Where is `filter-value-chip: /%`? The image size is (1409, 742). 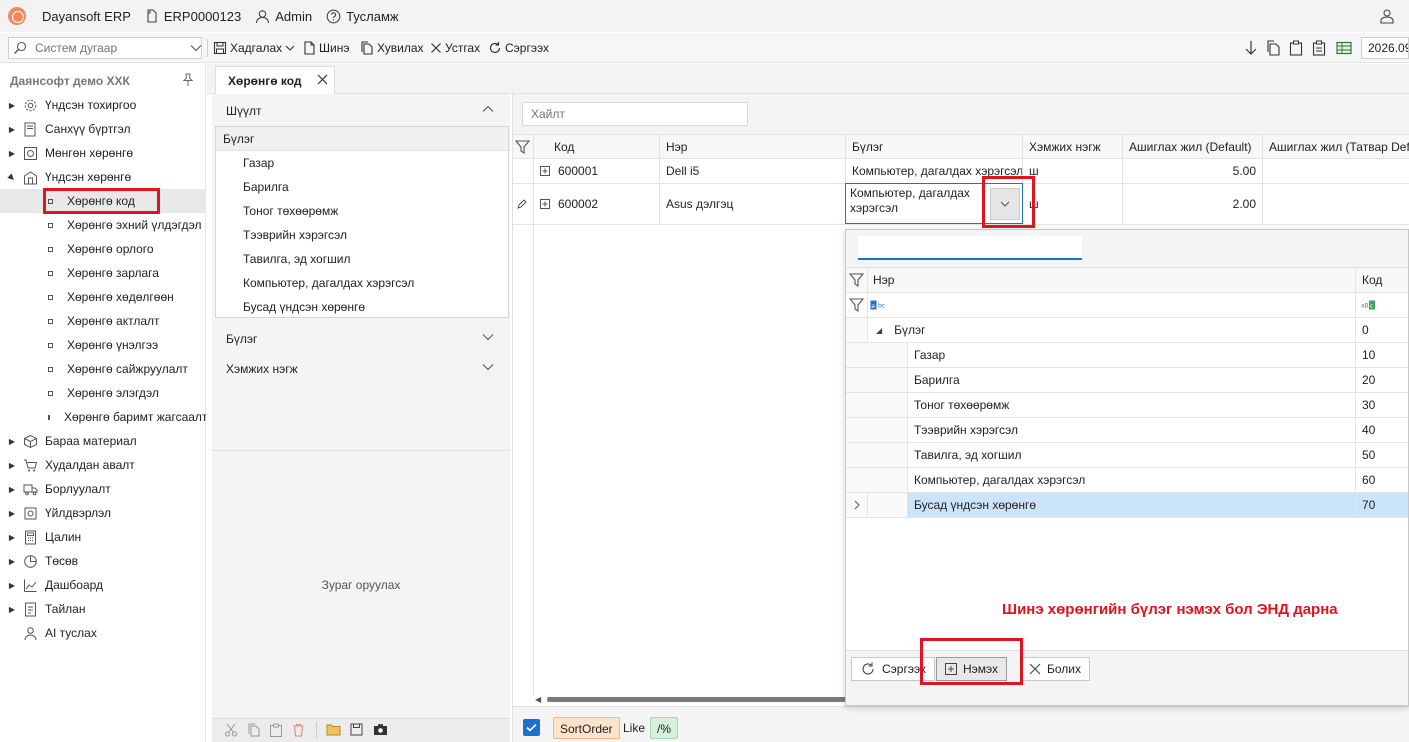 filter-value-chip: /% is located at coordinates (664, 728).